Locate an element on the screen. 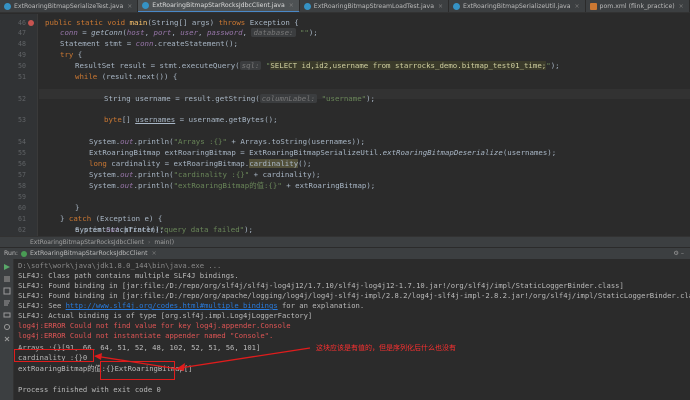 The image size is (690, 400). tab-pom-xml: pom.xml (flink_practice) × is located at coordinates (638, 6).